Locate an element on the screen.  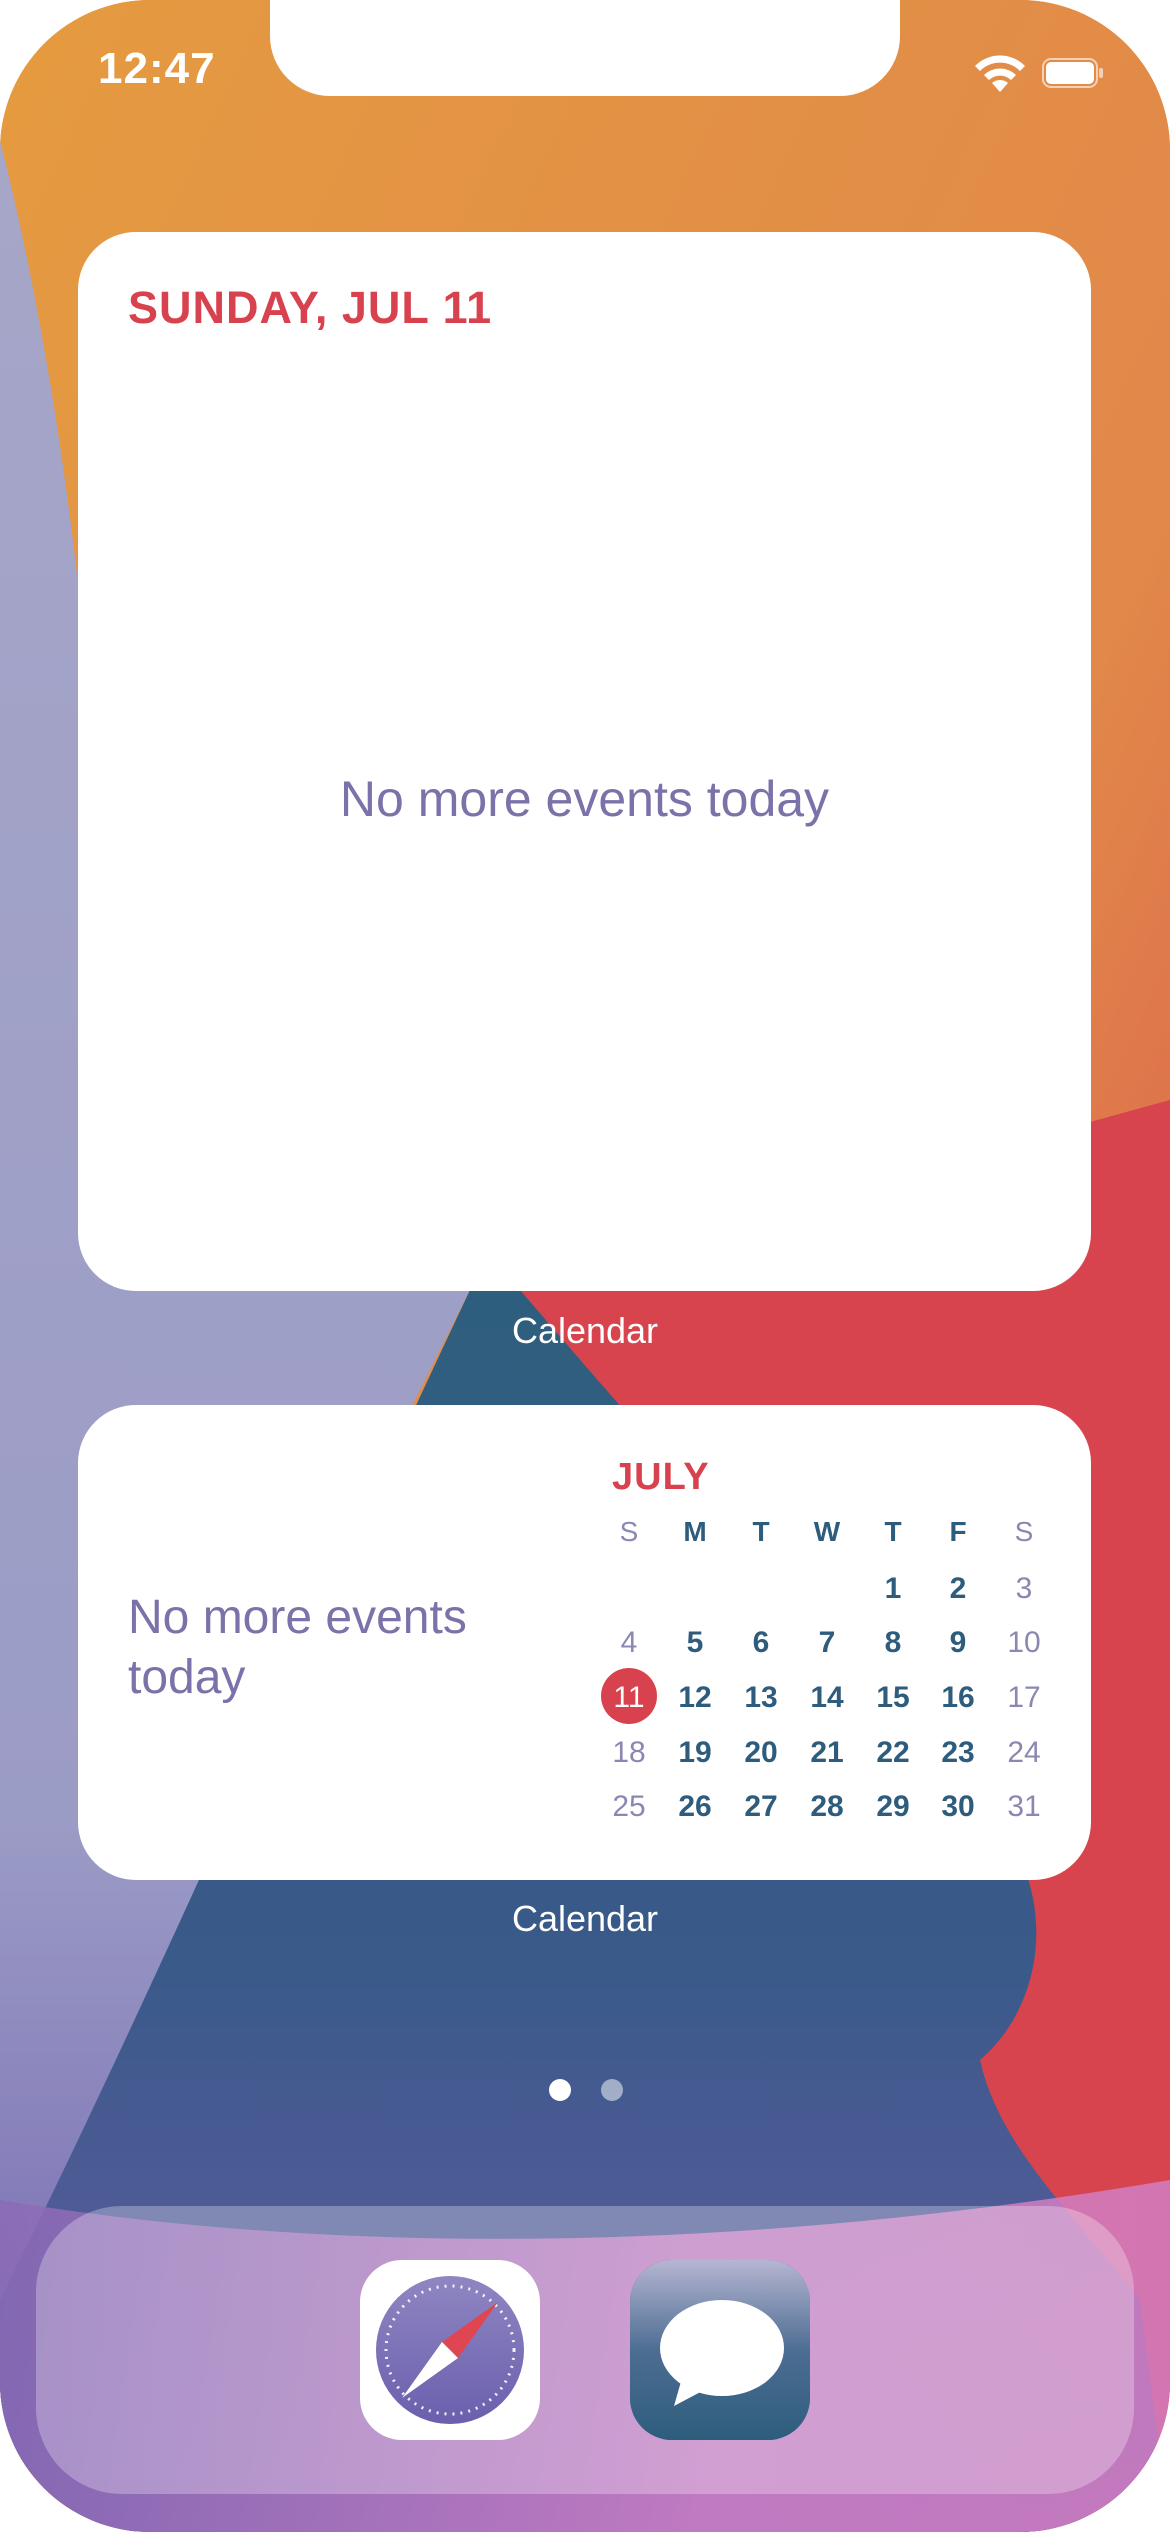
calendar-day: 2 is located at coordinates (958, 1588).